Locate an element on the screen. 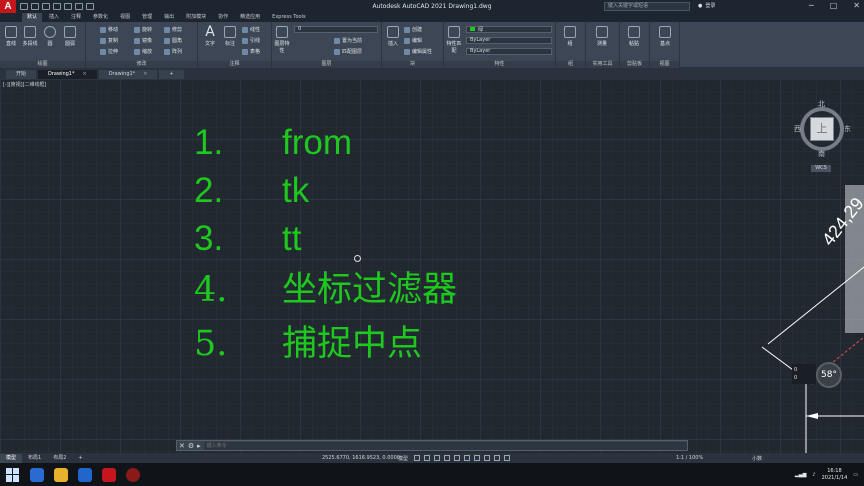 This screenshot has width=864, height=486. recorder-icon is located at coordinates (133, 474).